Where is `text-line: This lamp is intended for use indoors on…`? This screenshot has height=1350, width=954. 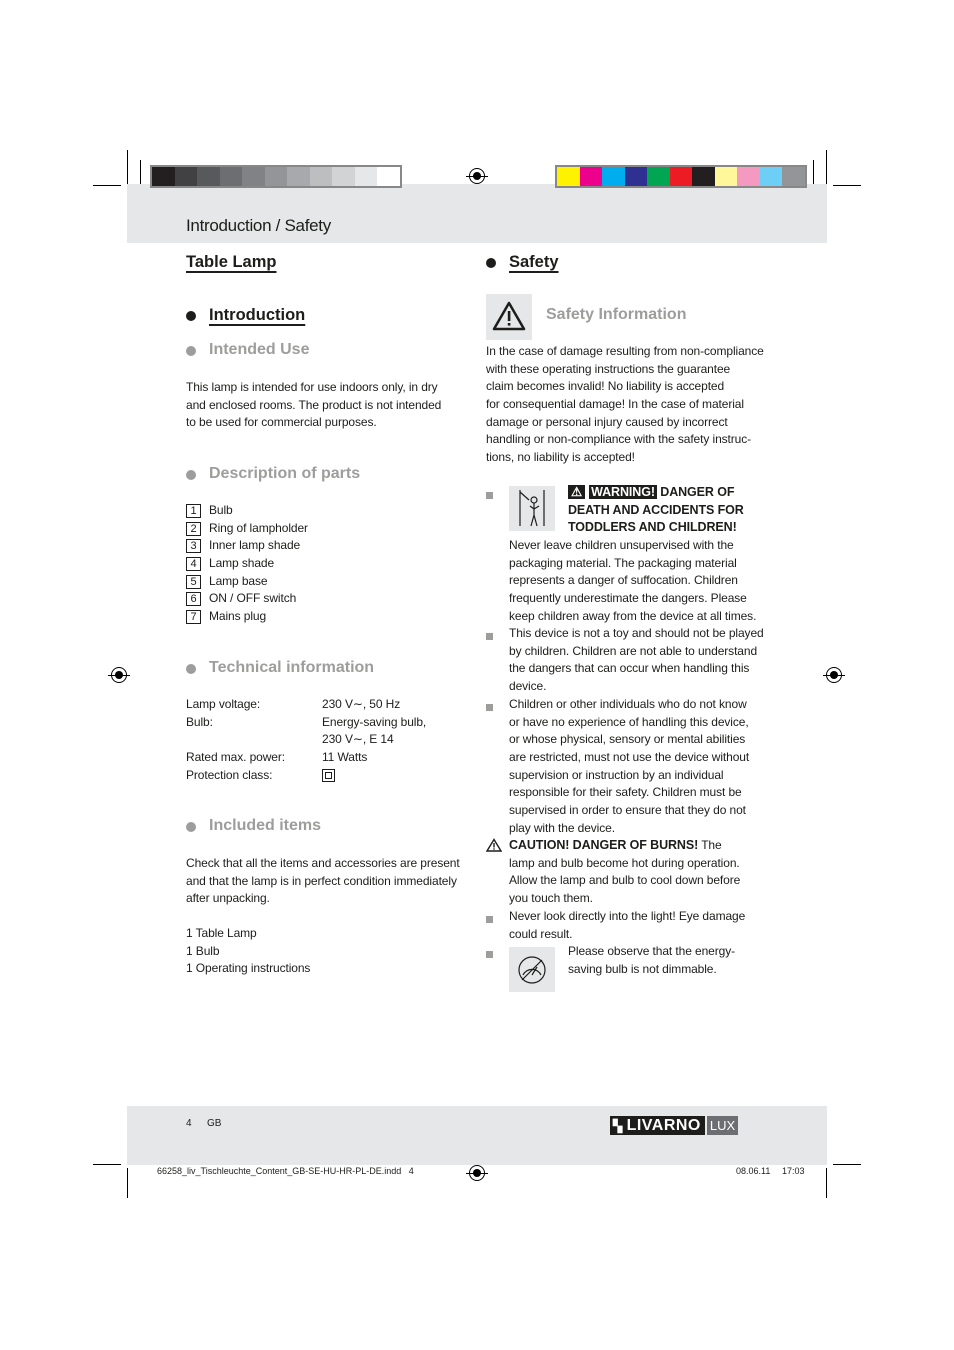 text-line: This lamp is intended for use indoors on… is located at coordinates (312, 387).